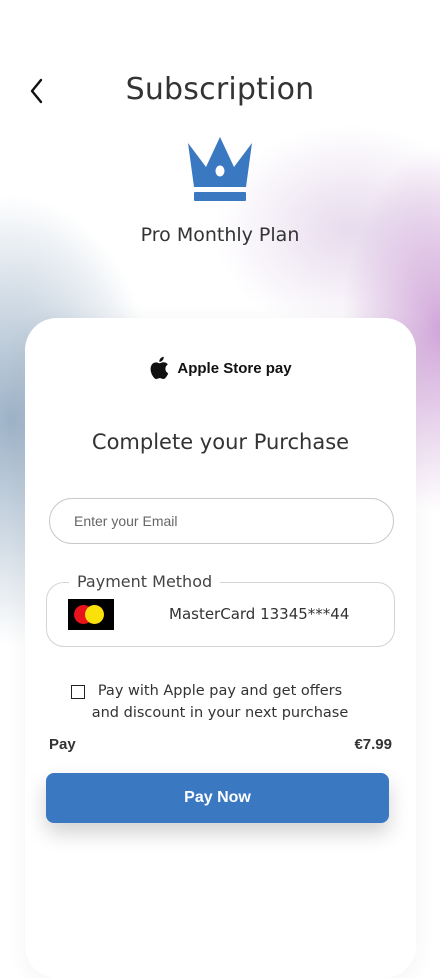 Image resolution: width=440 pixels, height=978 pixels. Describe the element at coordinates (62, 744) in the screenshot. I see `pay-label: Pay` at that location.